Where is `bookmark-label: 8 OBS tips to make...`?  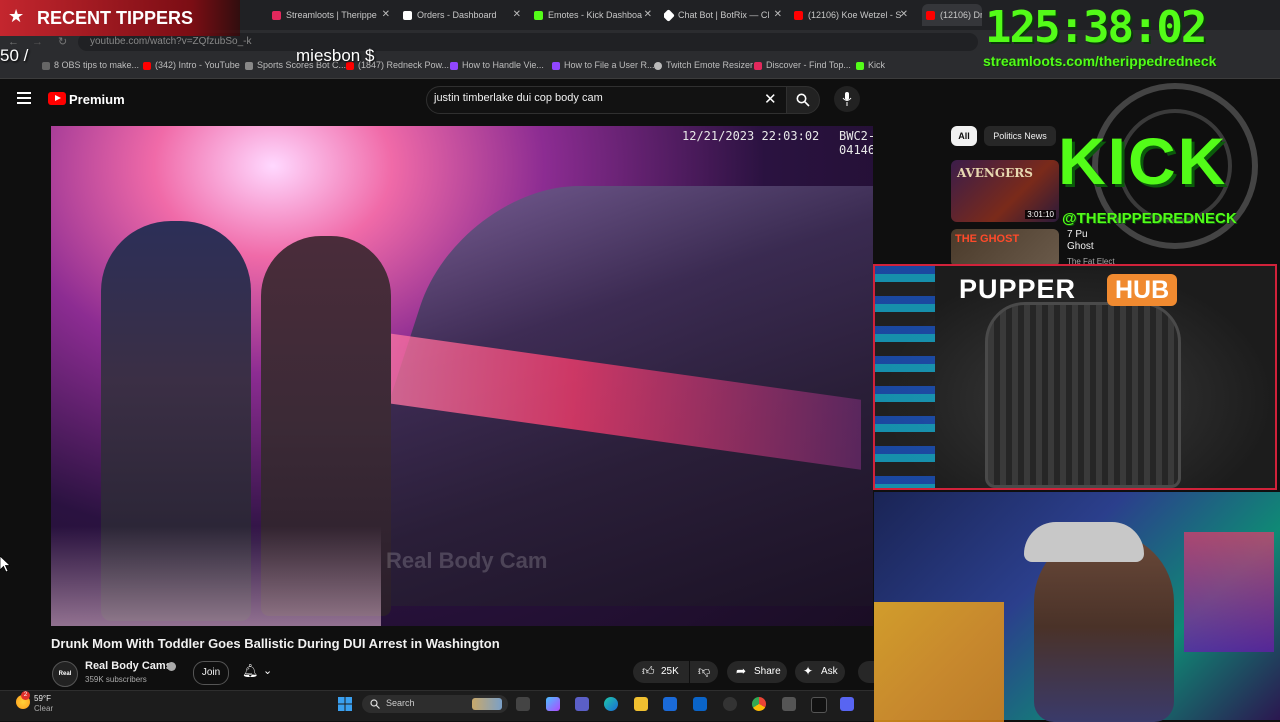
bookmark-label: 8 OBS tips to make... is located at coordinates (97, 65).